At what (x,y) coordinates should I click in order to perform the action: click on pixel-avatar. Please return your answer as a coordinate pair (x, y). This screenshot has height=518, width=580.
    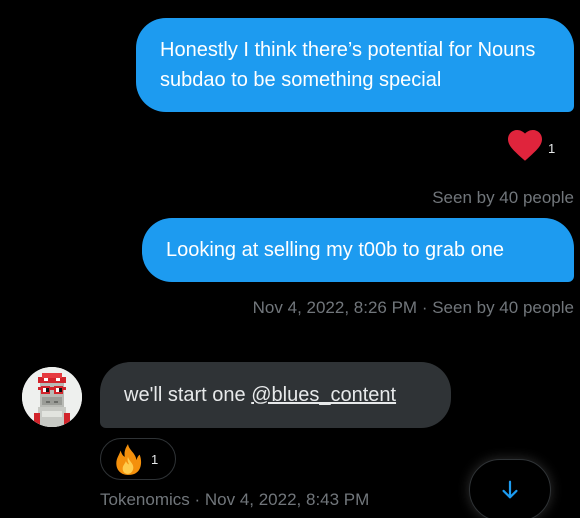
    Looking at the image, I should click on (52, 397).